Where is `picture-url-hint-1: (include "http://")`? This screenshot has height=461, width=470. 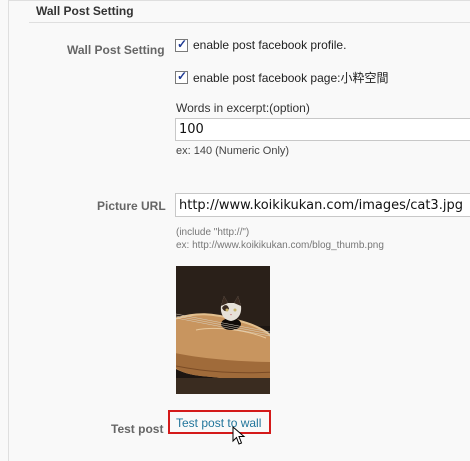
picture-url-hint-1: (include "http://") is located at coordinates (213, 232).